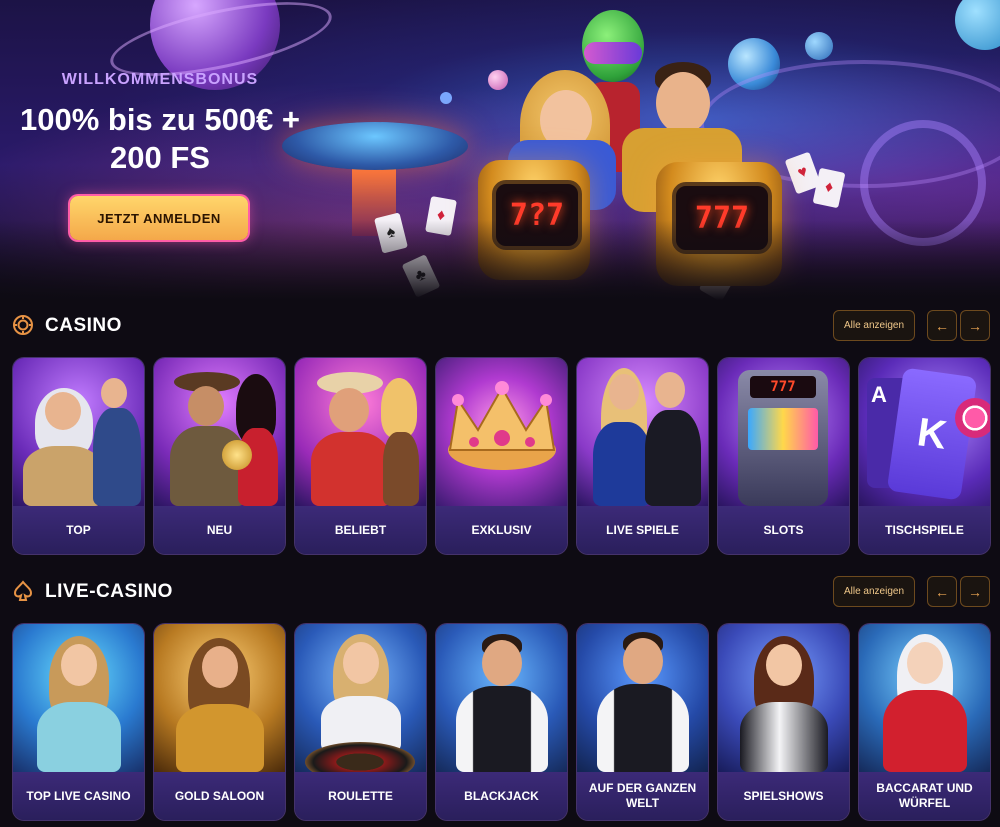  I want to click on live-casino-next-button: →, so click(975, 591).